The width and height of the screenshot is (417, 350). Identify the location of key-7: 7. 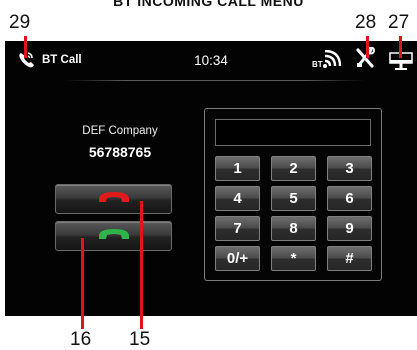
(237, 228).